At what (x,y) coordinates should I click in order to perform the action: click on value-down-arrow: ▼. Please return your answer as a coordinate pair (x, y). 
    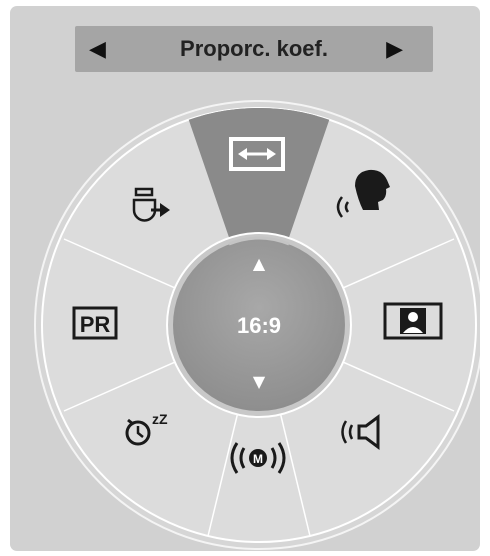
    Looking at the image, I should click on (259, 381).